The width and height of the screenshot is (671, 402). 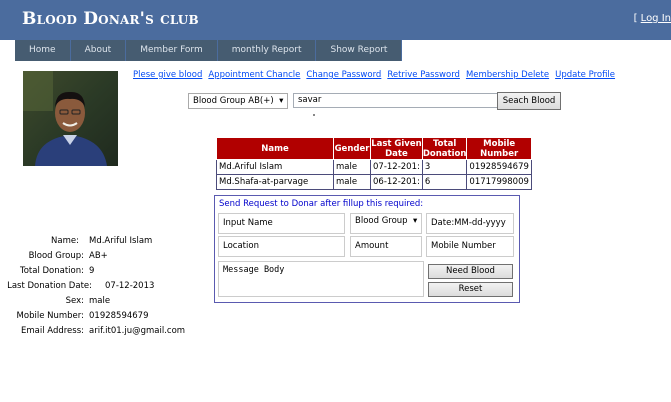 I want to click on request-location-input: Location, so click(x=281, y=246).